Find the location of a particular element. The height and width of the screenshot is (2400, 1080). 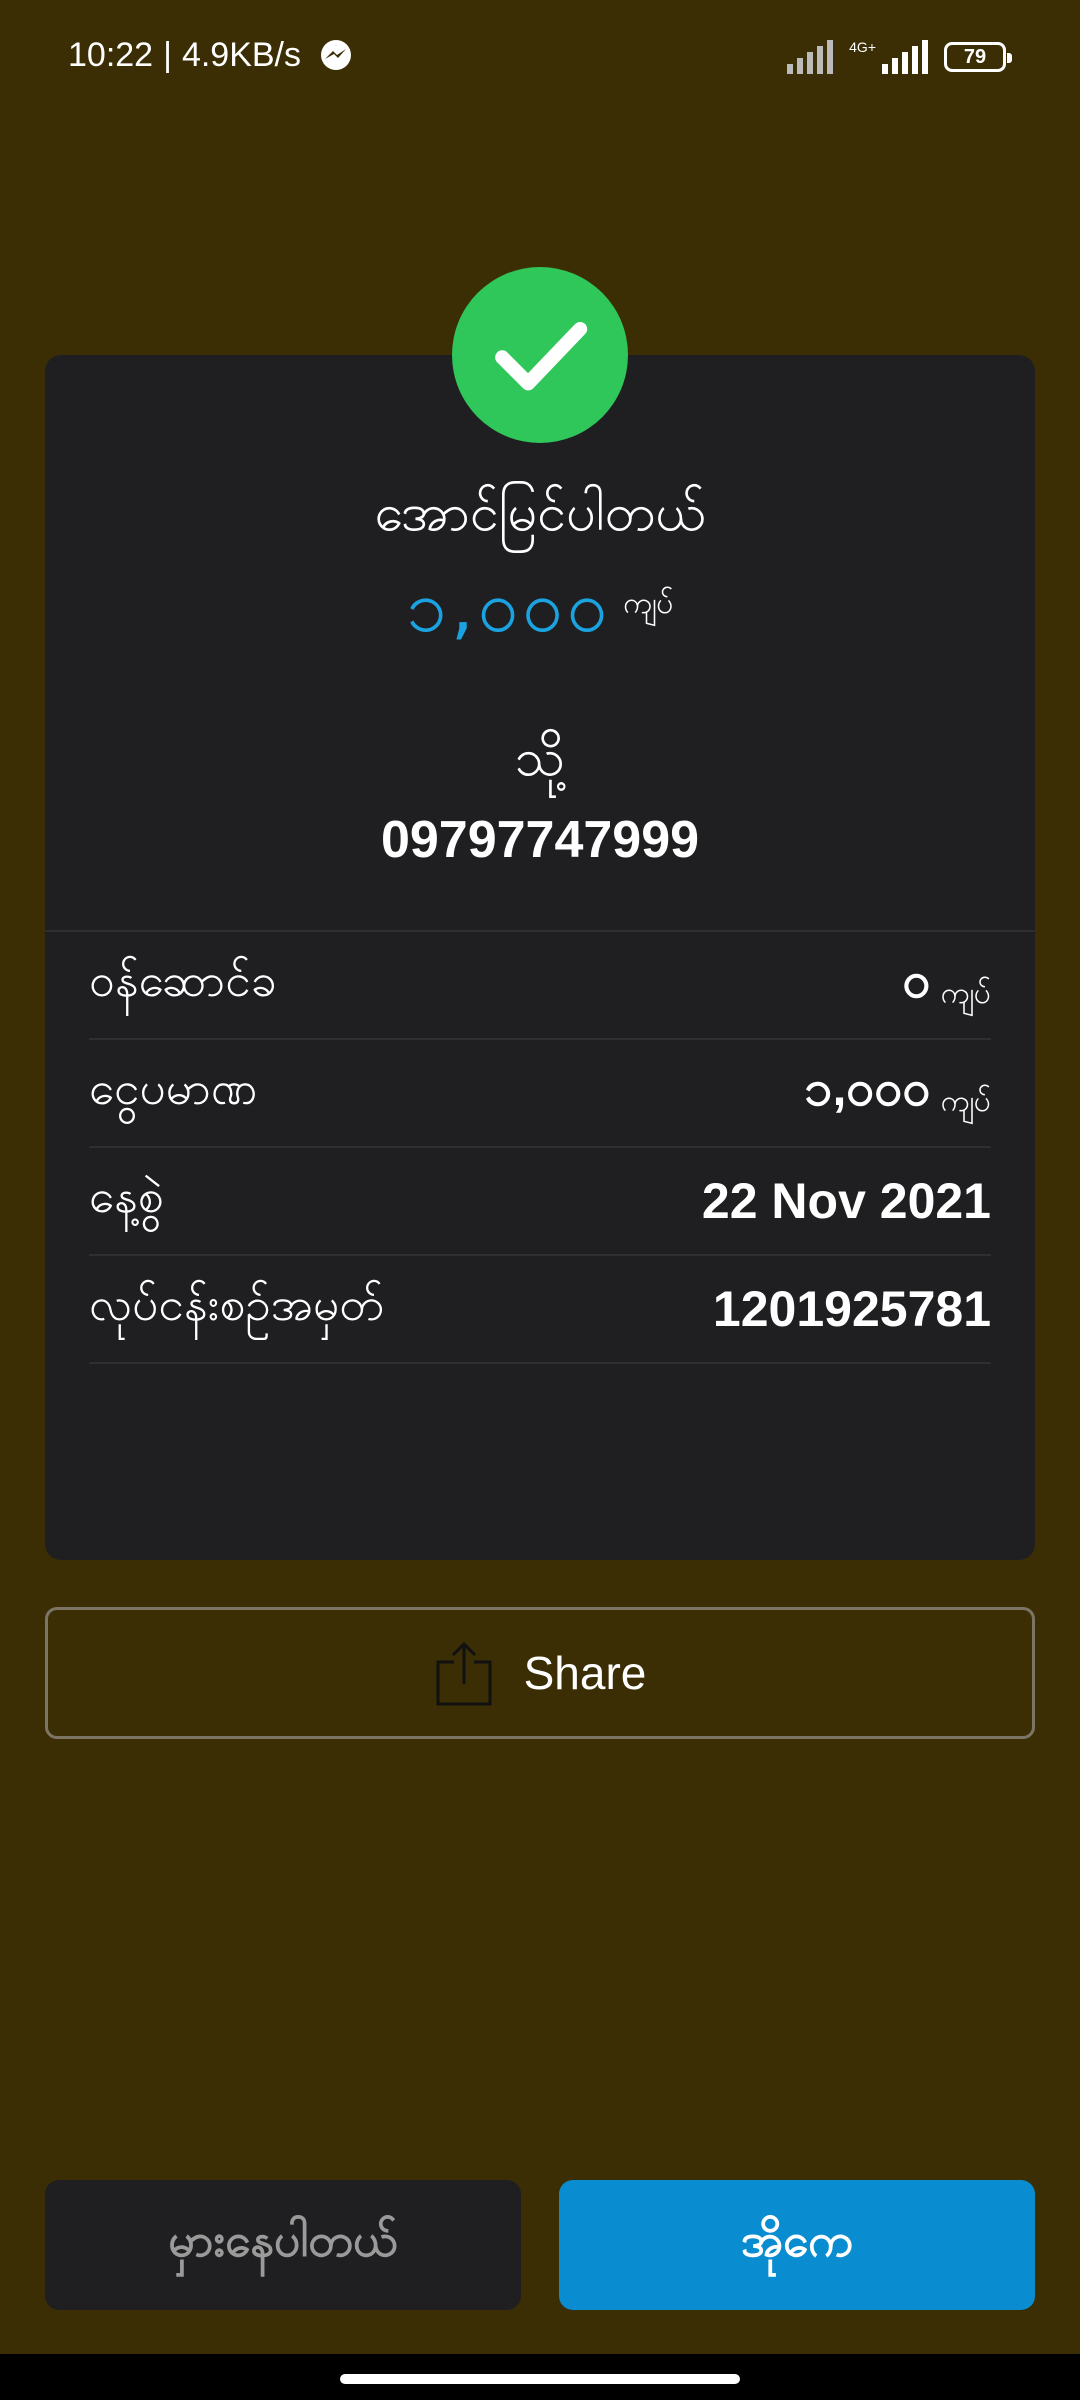

to-label: သို့ is located at coordinates (540, 758).